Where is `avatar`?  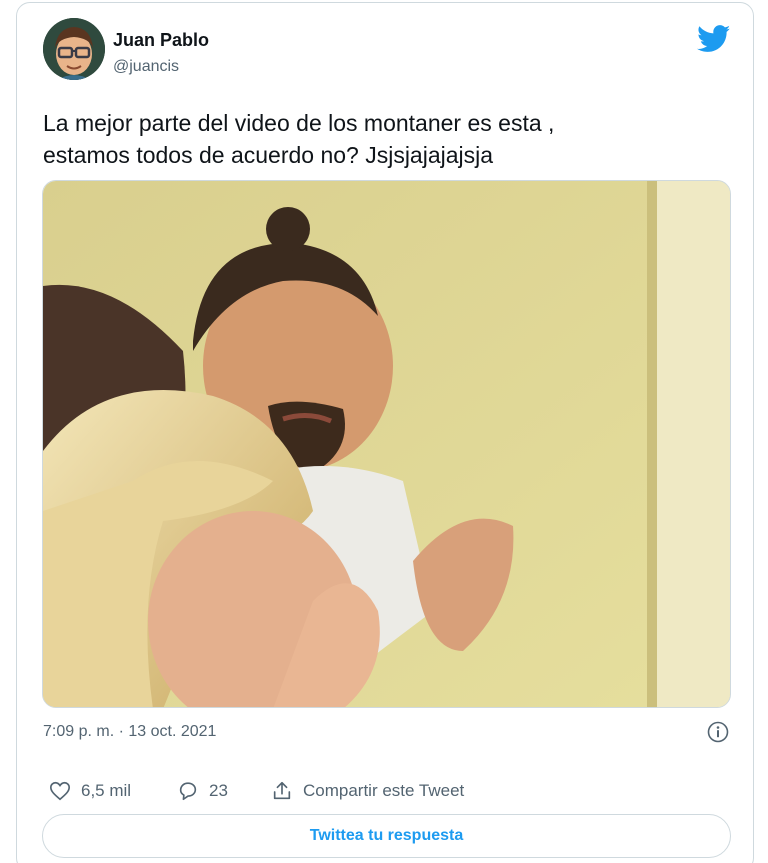
avatar is located at coordinates (74, 49).